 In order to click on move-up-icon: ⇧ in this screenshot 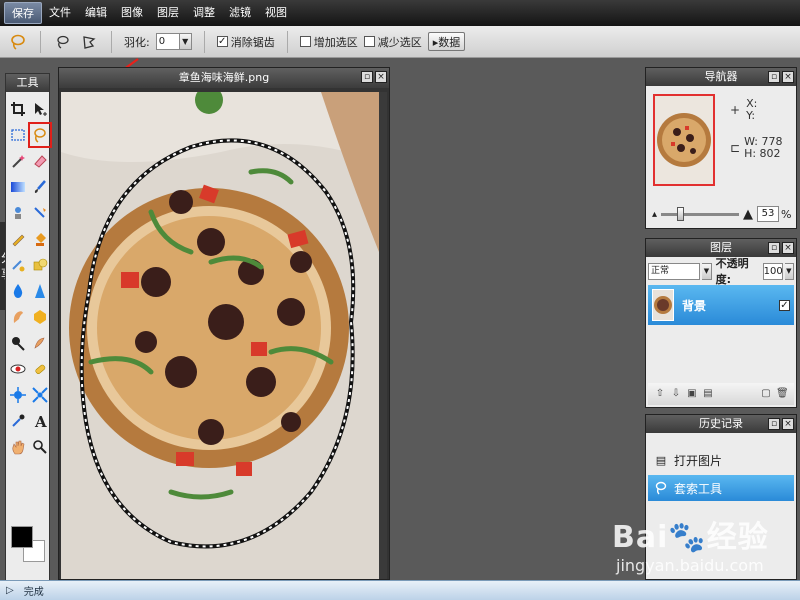, I will do `click(660, 394)`.